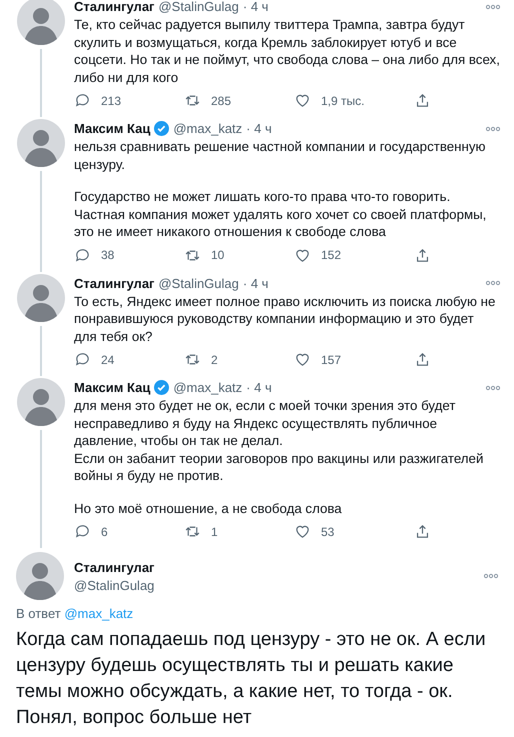 The image size is (514, 737). I want to click on tweet-text: Когда сам попадаешь под цензуру - это не ок. А если цензуру будешь осуществлять ты и решать какие темы можно обсуждать, а какие нет, то тогда - ок. Понял, вопрос больше нет, so click(251, 679).